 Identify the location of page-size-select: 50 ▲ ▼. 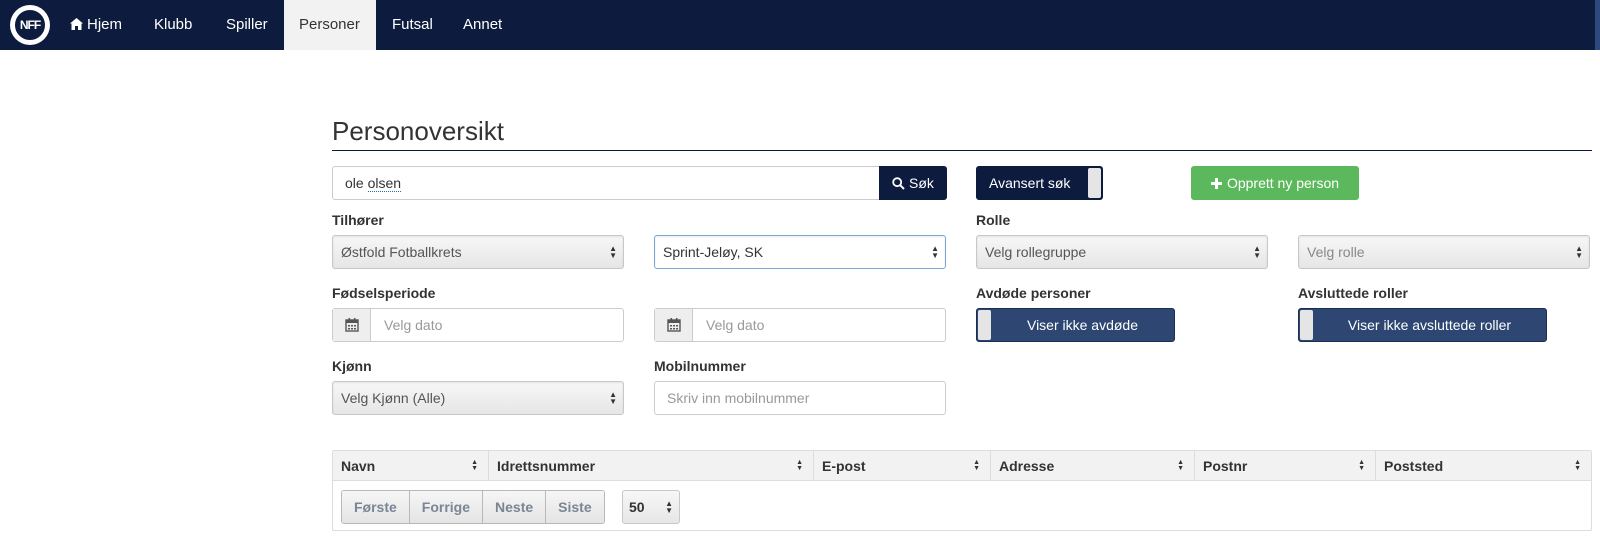
(651, 507).